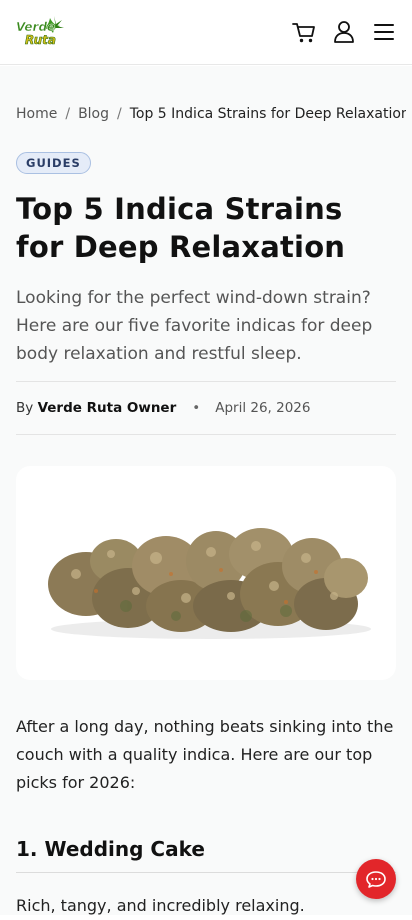 Image resolution: width=412 pixels, height=920 pixels. Describe the element at coordinates (206, 408) in the screenshot. I see `article-meta: By Verde Ruta Owner • April 26, 2026` at that location.